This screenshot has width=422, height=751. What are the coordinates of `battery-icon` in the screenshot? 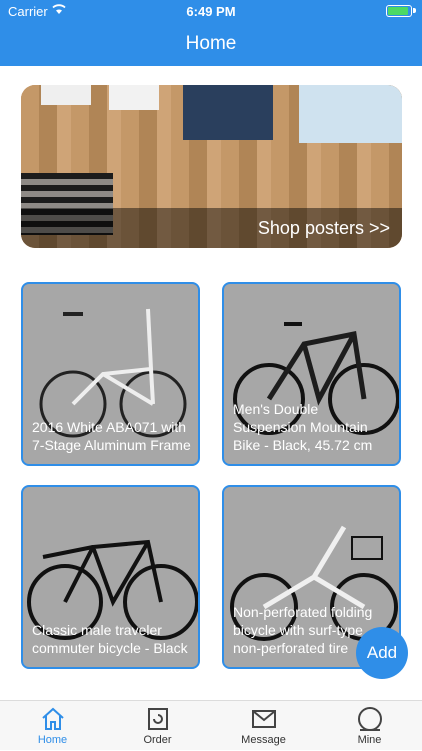 It's located at (399, 11).